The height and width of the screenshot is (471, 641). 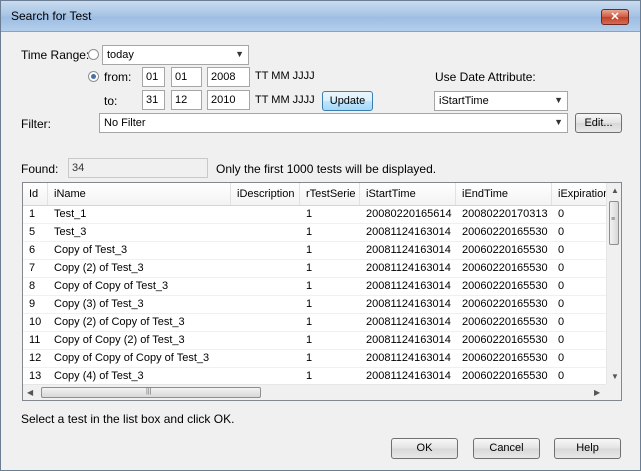 What do you see at coordinates (91, 250) in the screenshot?
I see `table-cell: Copy of Test_3` at bounding box center [91, 250].